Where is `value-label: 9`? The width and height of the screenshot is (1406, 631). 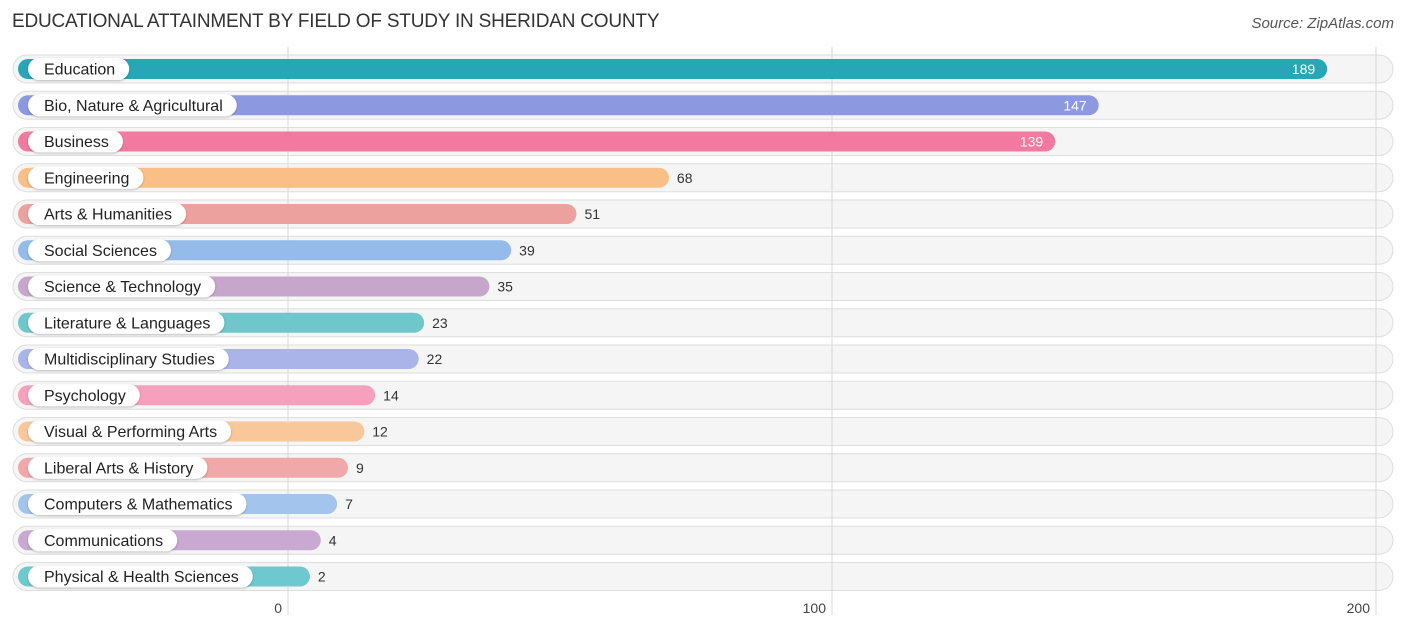 value-label: 9 is located at coordinates (360, 468).